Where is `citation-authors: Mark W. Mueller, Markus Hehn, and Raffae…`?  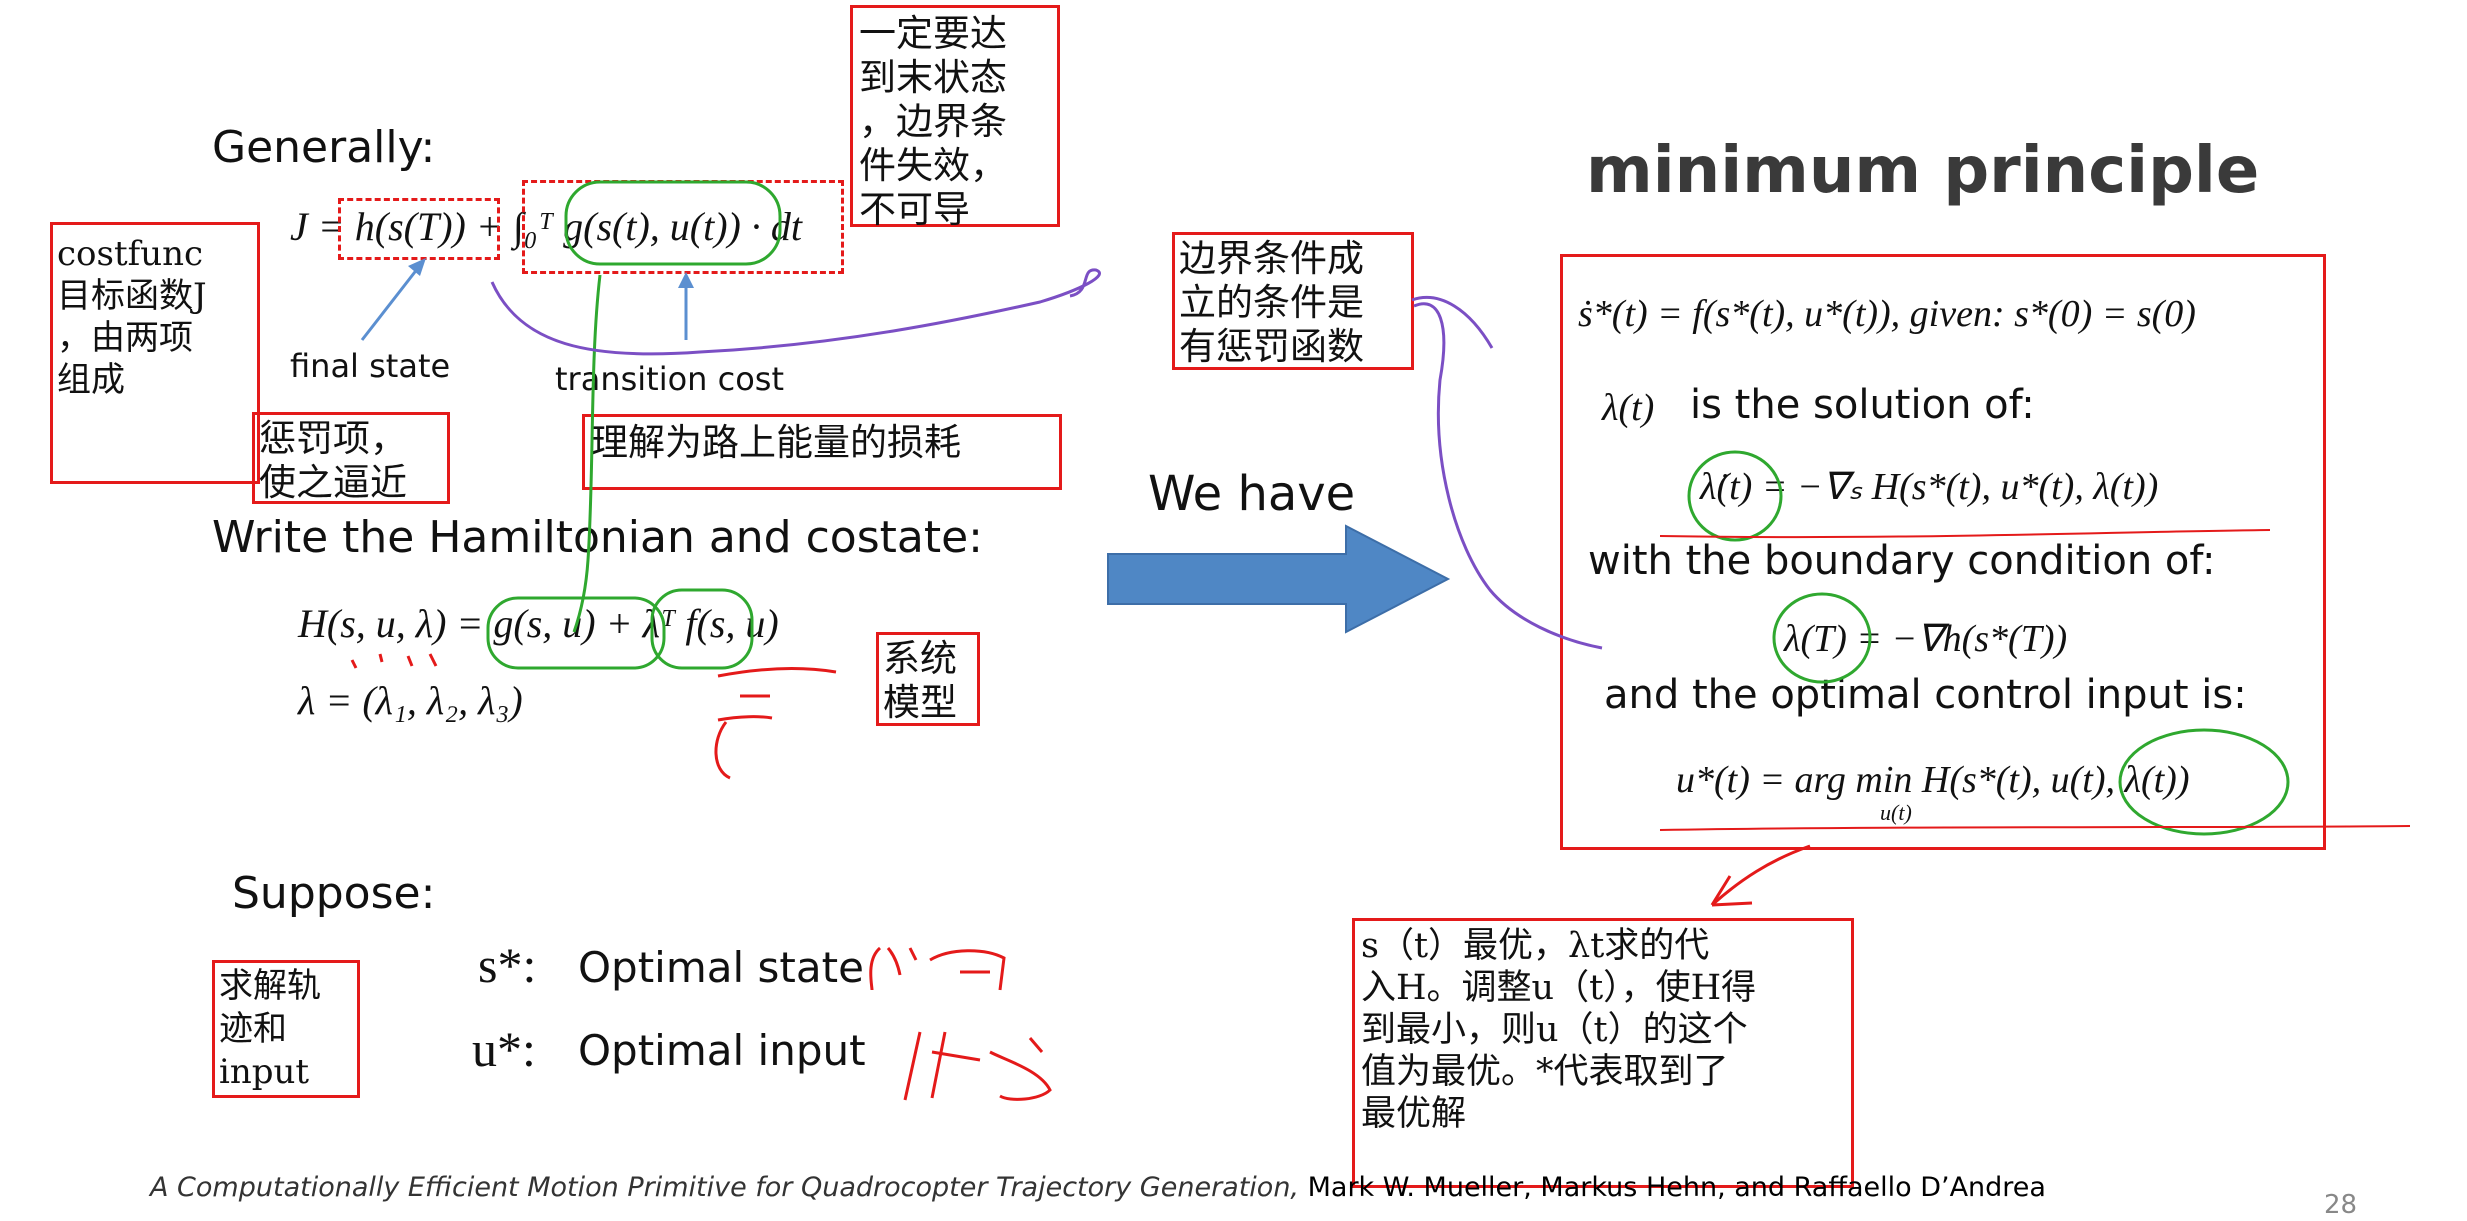
citation-authors: Mark W. Mueller, Markus Hehn, and Raffae… is located at coordinates (1672, 1187).